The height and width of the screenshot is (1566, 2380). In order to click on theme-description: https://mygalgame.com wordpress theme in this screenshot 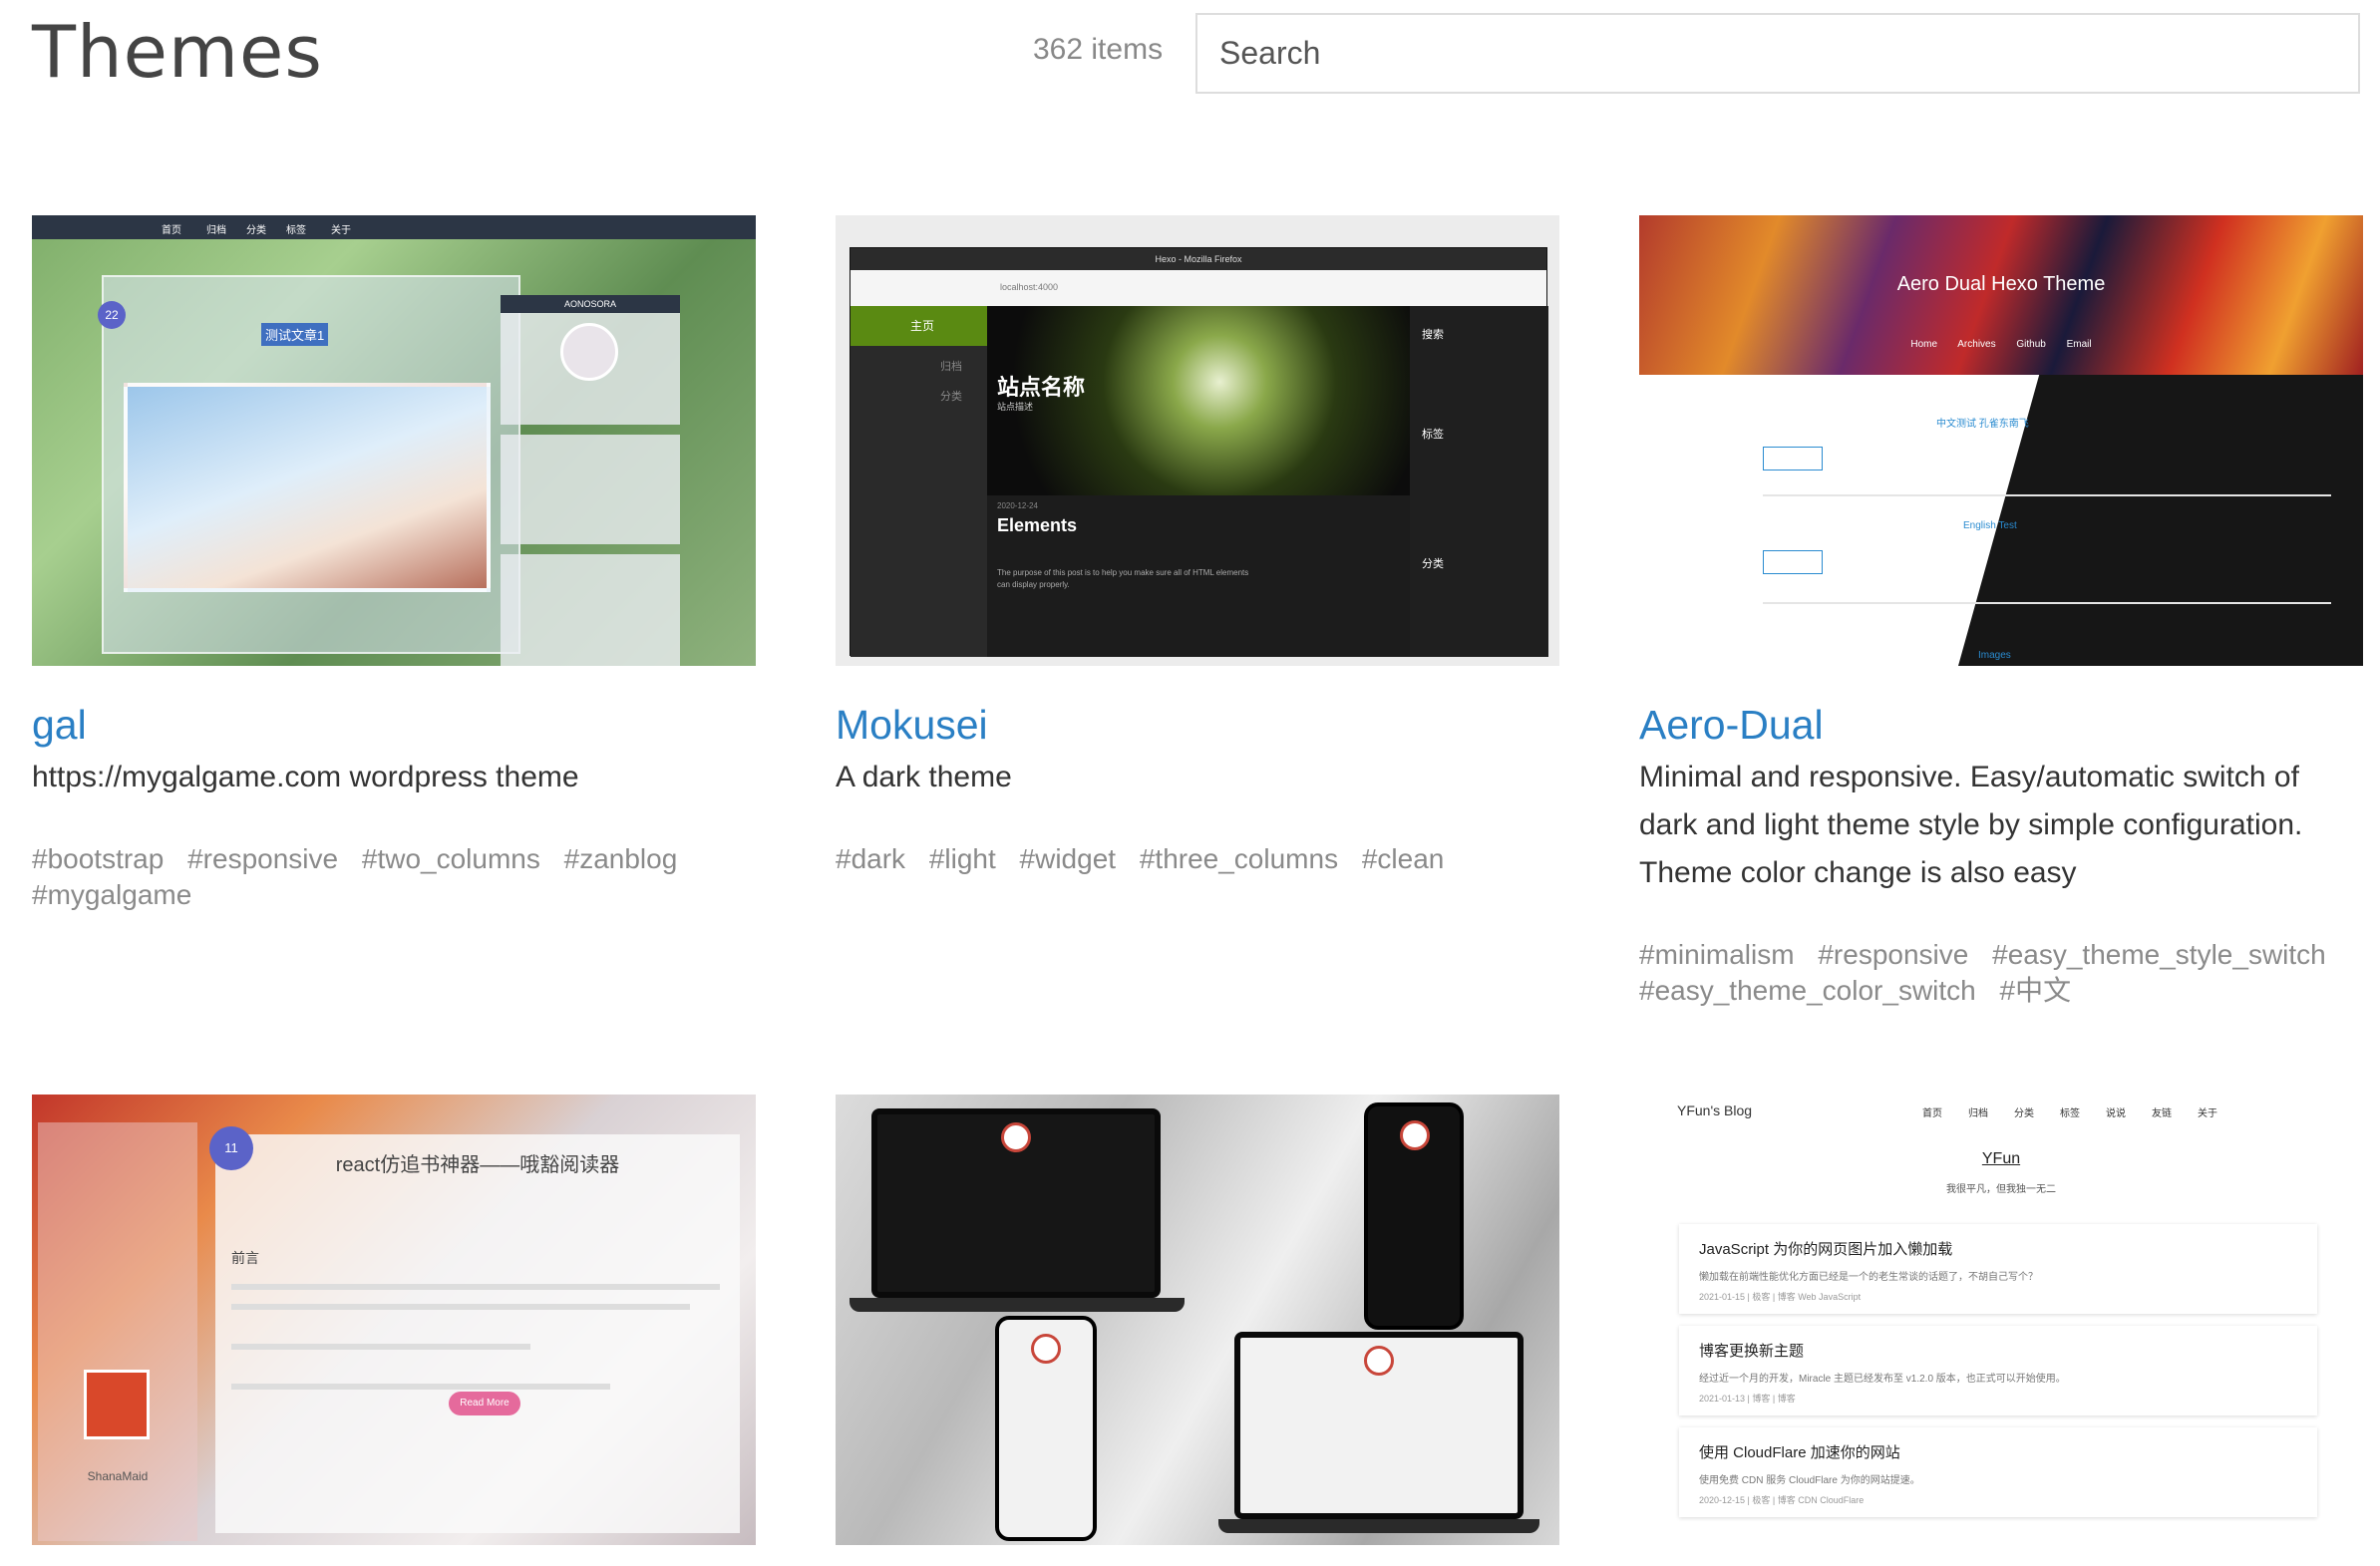, I will do `click(305, 777)`.